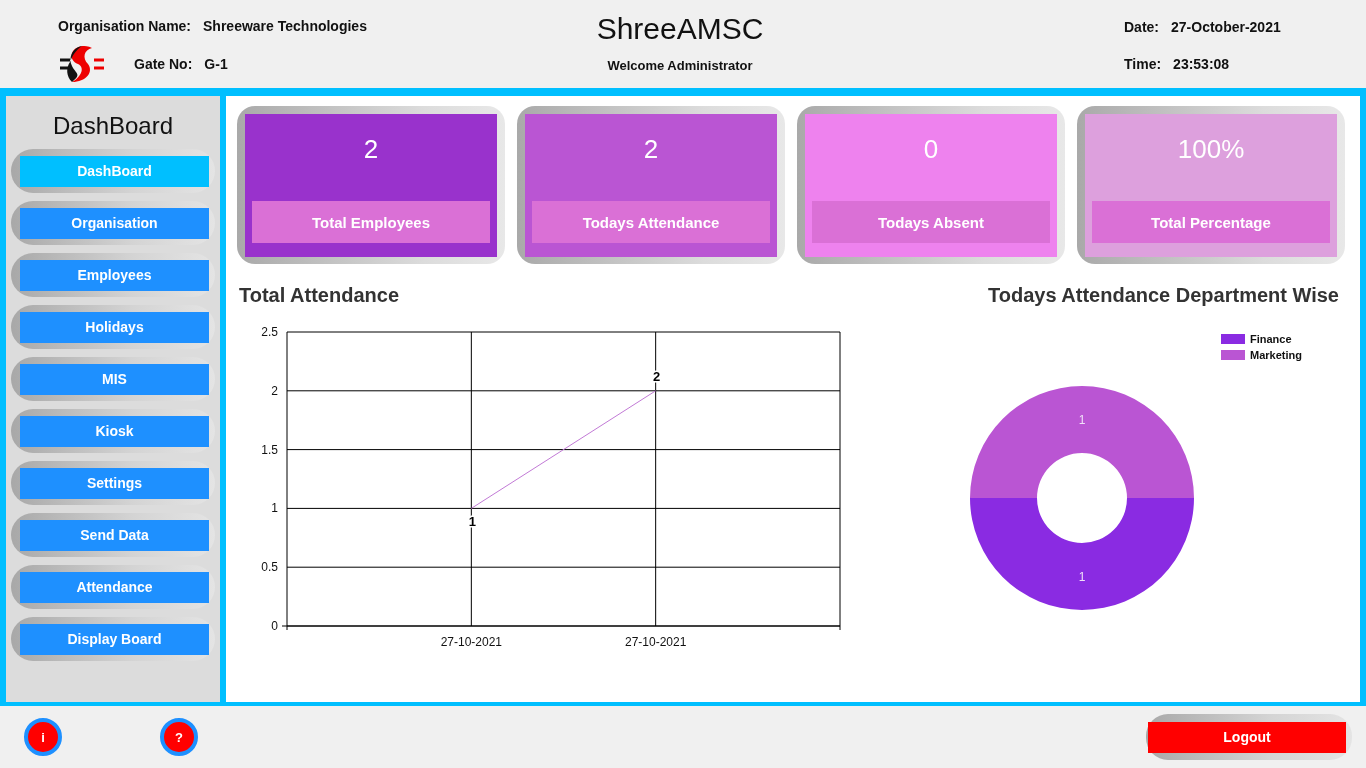 This screenshot has height=768, width=1366. What do you see at coordinates (1143, 64) in the screenshot?
I see `time-label: Time:` at bounding box center [1143, 64].